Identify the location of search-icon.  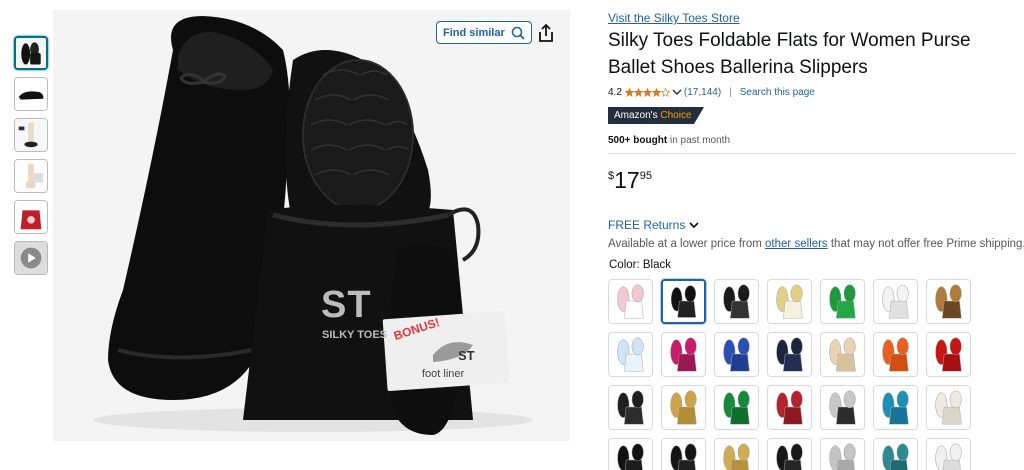
(518, 33).